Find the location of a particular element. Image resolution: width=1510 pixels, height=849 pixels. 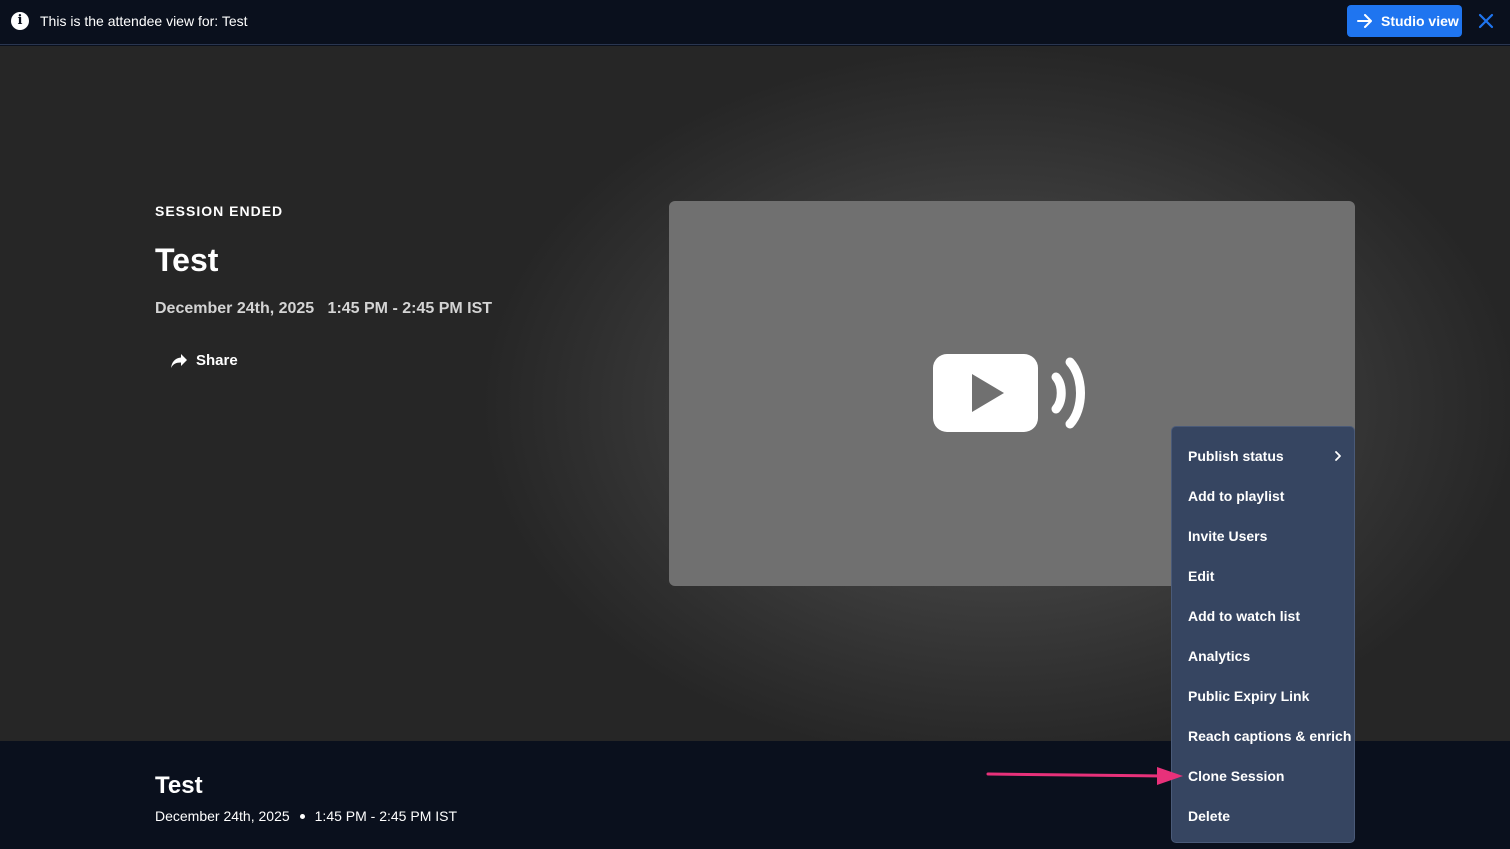

close-icon is located at coordinates (1486, 21).